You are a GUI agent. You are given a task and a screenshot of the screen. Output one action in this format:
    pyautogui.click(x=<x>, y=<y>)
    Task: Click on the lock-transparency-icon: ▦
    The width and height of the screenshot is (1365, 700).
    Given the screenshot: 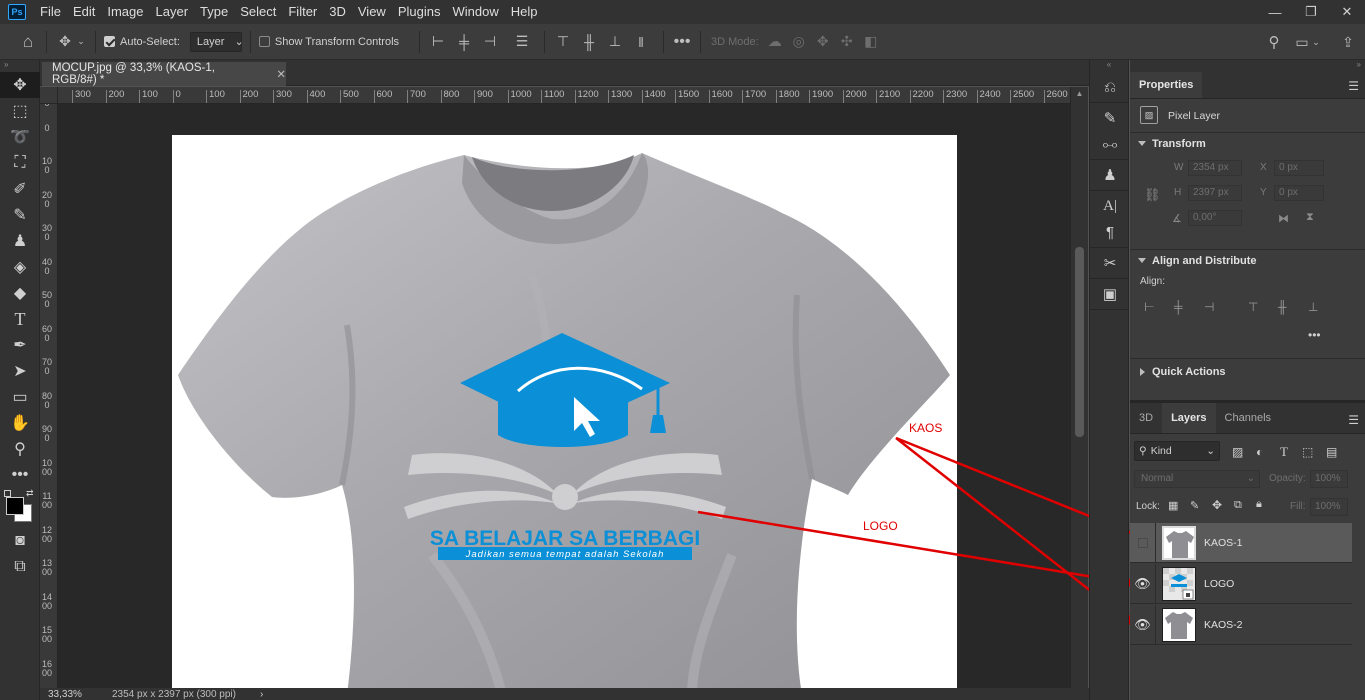 What is the action you would take?
    pyautogui.click(x=1173, y=505)
    